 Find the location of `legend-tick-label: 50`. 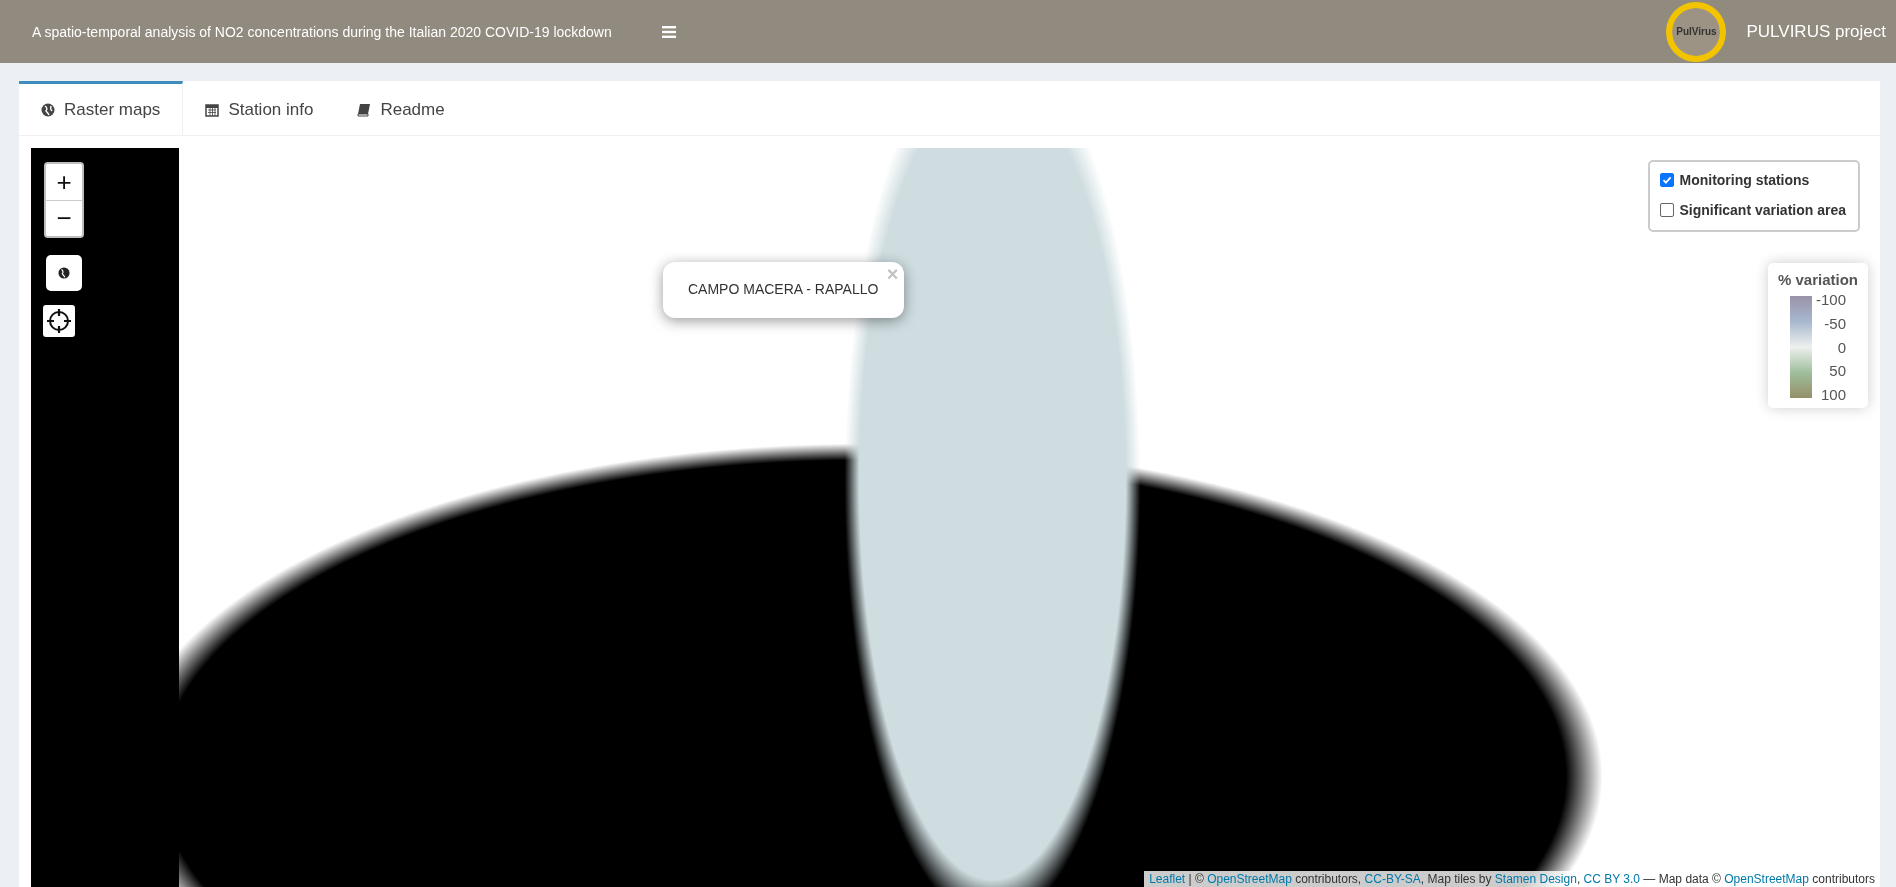

legend-tick-label: 50 is located at coordinates (1837, 371).